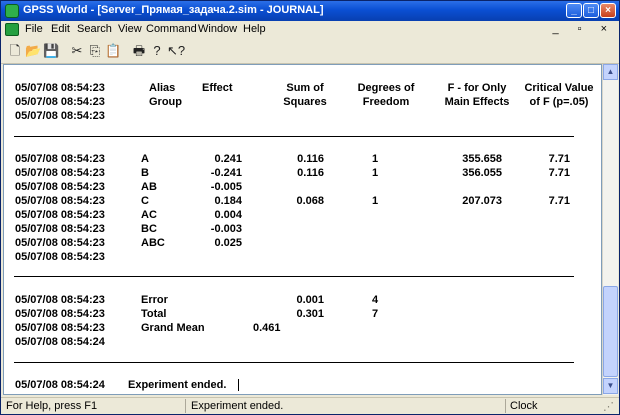 The height and width of the screenshot is (415, 620). I want to click on menu-command: Command, so click(171, 29).